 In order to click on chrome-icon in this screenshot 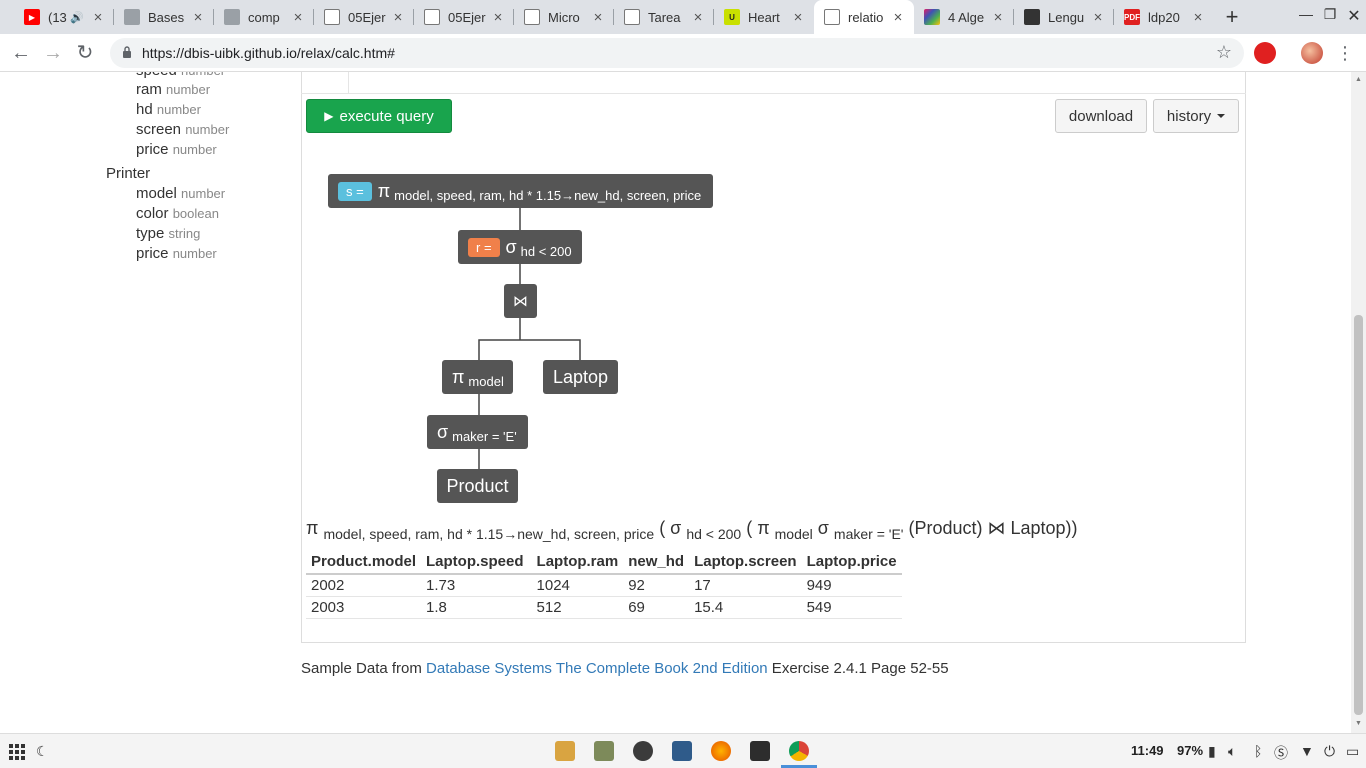, I will do `click(799, 751)`.